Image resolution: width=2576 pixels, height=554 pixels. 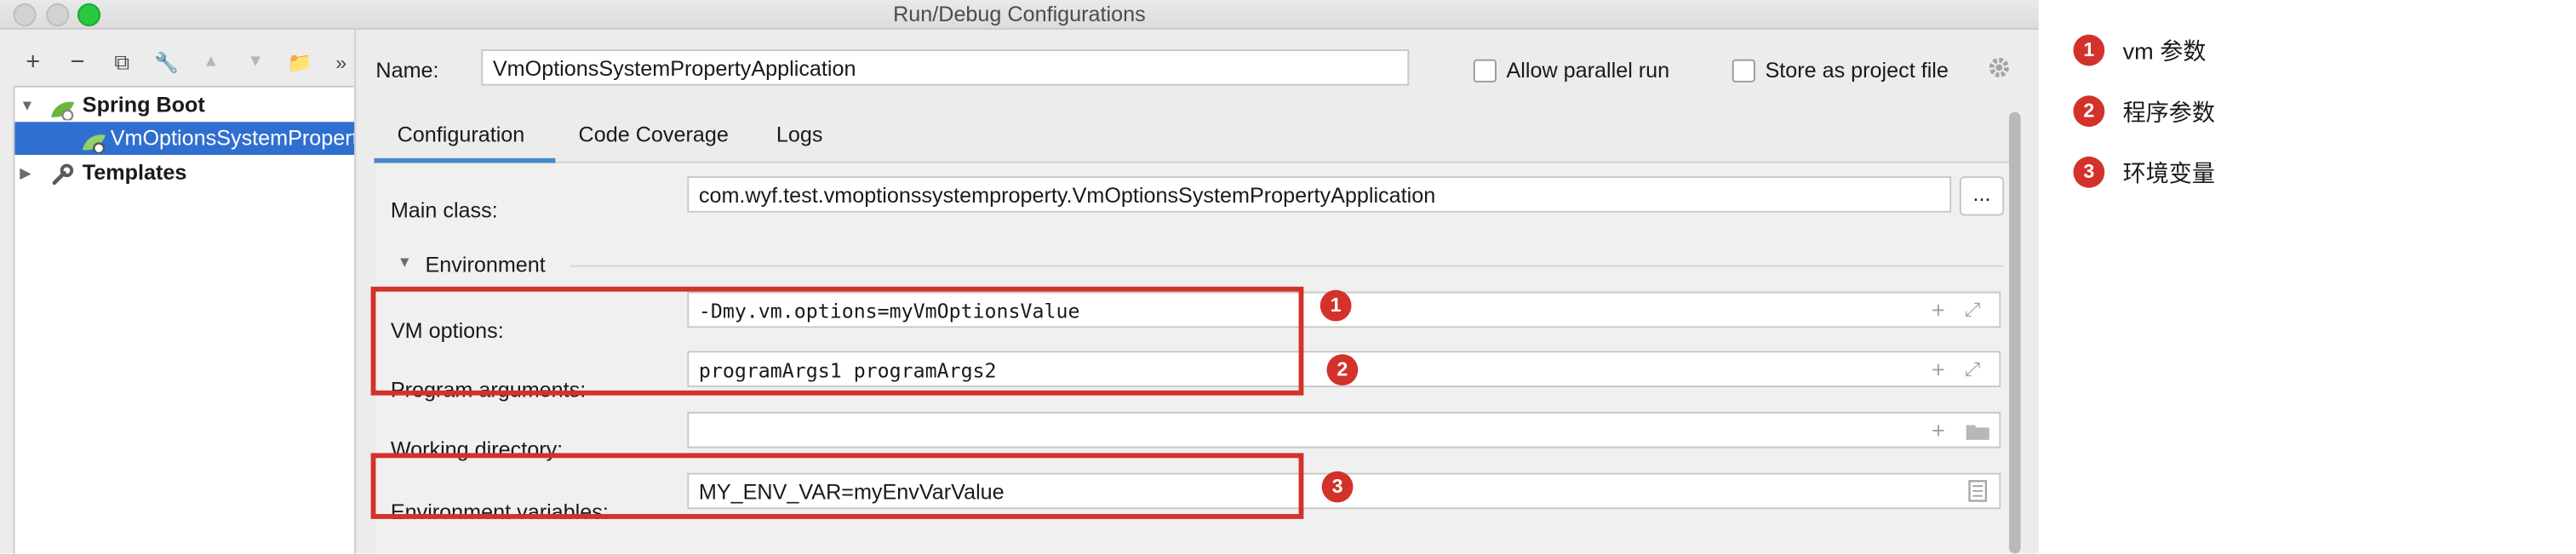 I want to click on more-actions-button: », so click(x=341, y=63).